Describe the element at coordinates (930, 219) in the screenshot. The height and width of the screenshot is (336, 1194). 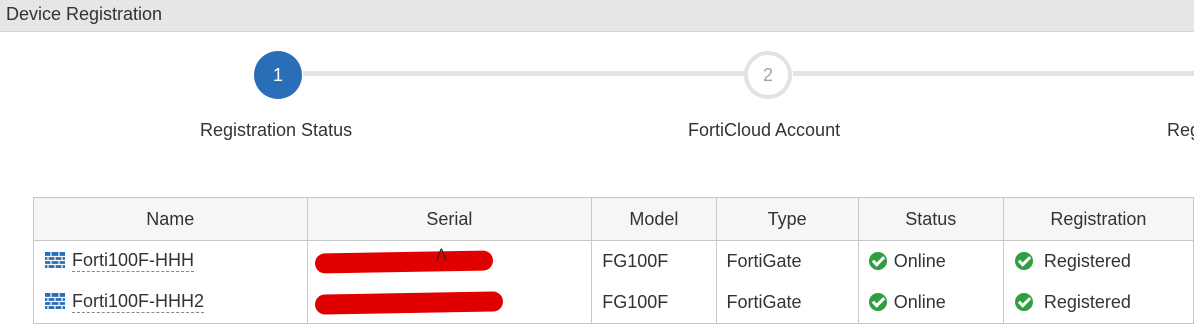
I see `column-header-status: Status` at that location.